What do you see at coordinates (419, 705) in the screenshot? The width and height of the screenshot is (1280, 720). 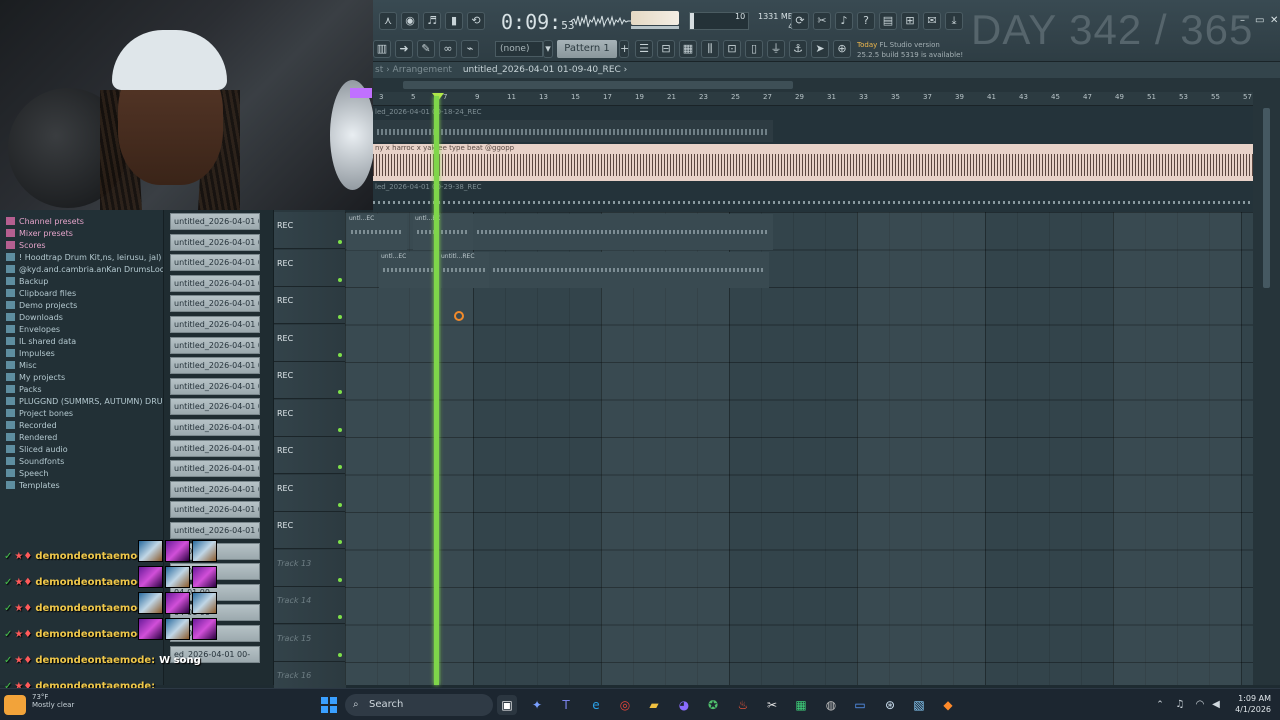 I see `taskbar-search: ⌕ Search` at bounding box center [419, 705].